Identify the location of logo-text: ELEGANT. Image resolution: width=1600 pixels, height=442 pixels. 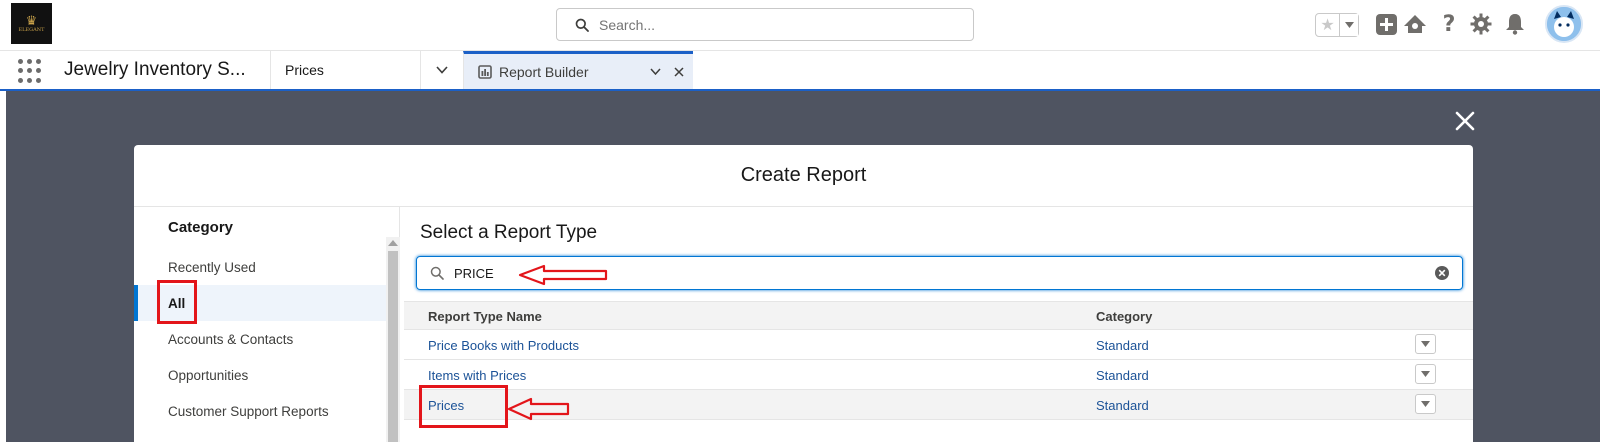
(31, 30).